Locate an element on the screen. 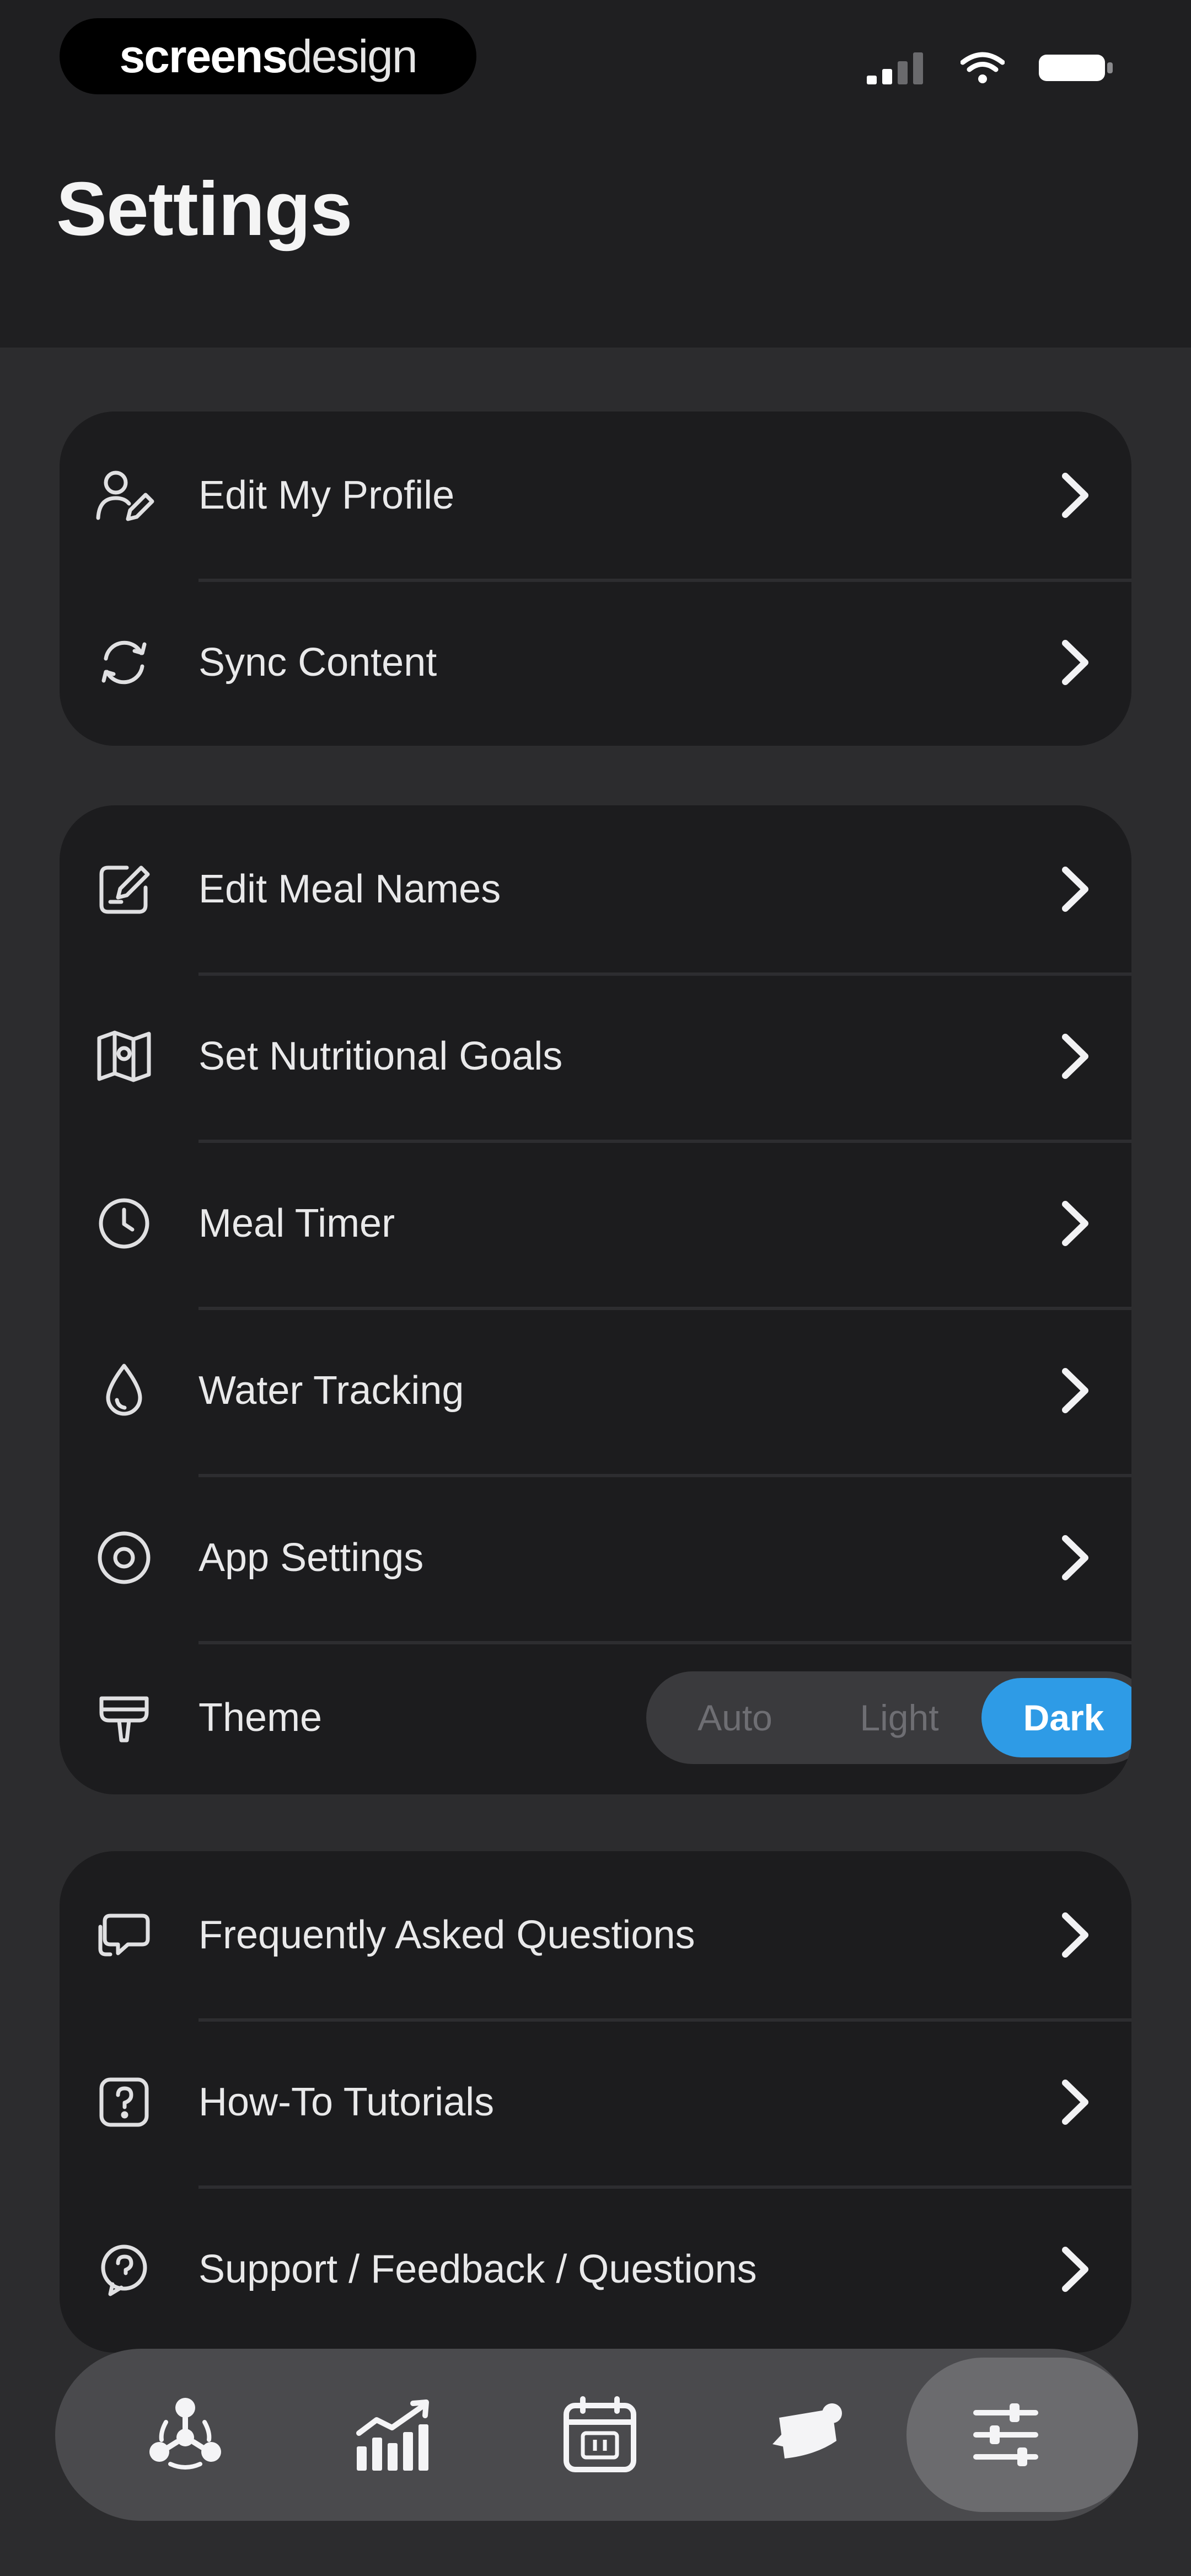  theme-icon is located at coordinates (124, 1717).